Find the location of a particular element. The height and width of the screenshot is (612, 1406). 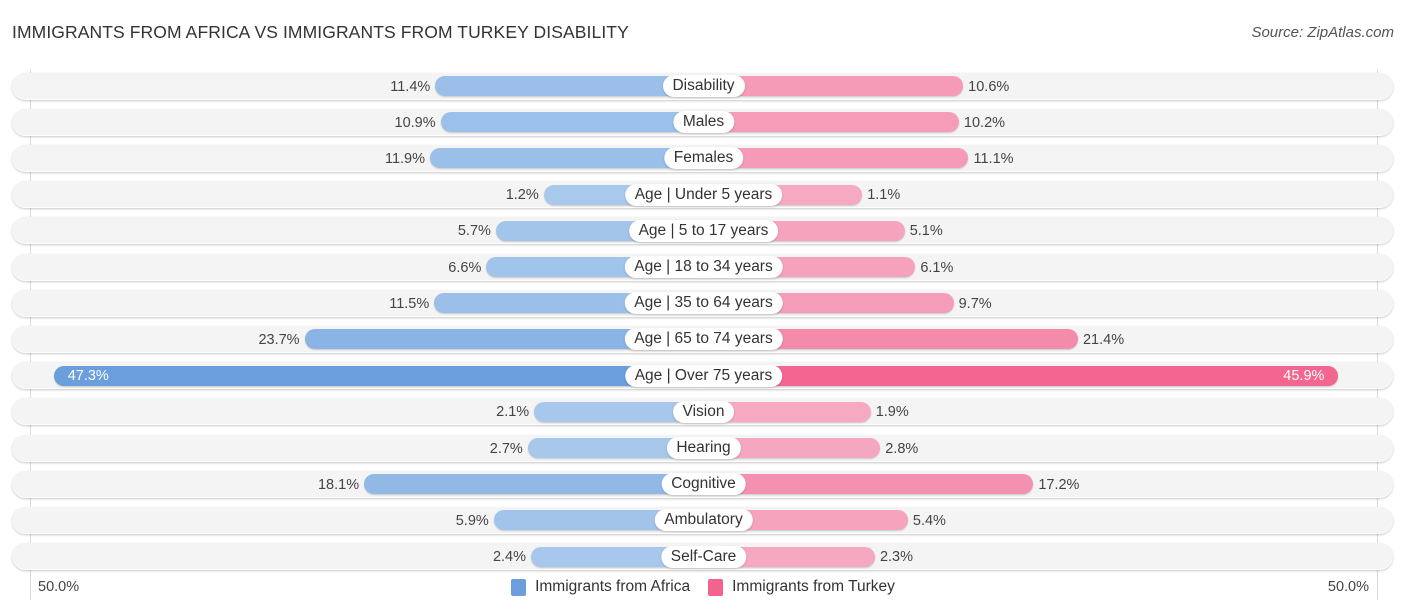

category-label: Ambulatory is located at coordinates (703, 520).